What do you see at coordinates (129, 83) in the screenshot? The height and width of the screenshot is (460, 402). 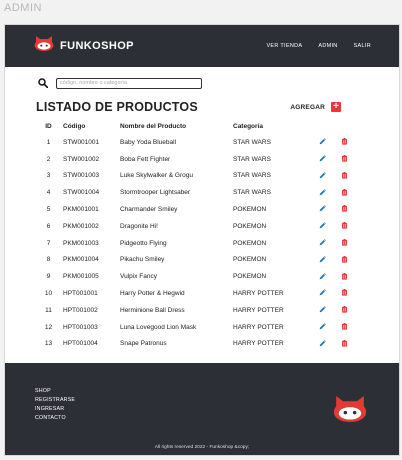 I see `search-input` at bounding box center [129, 83].